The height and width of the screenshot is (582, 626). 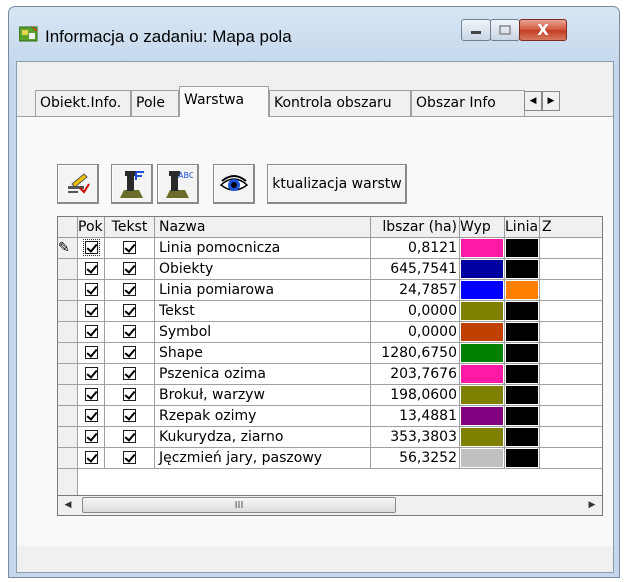 I want to click on table-row: Tekst 0,0000, so click(x=330, y=311).